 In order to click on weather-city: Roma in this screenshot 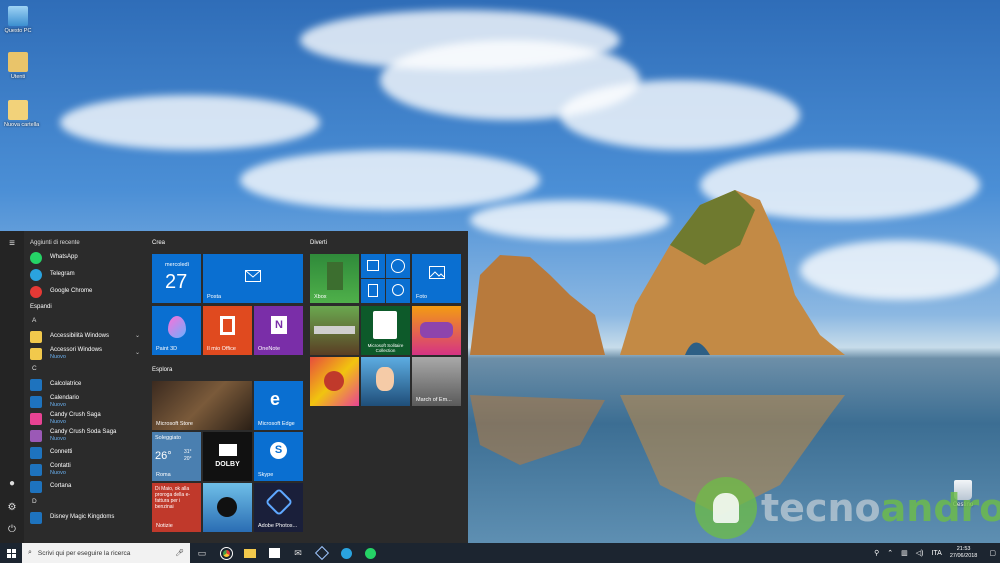, I will do `click(163, 475)`.